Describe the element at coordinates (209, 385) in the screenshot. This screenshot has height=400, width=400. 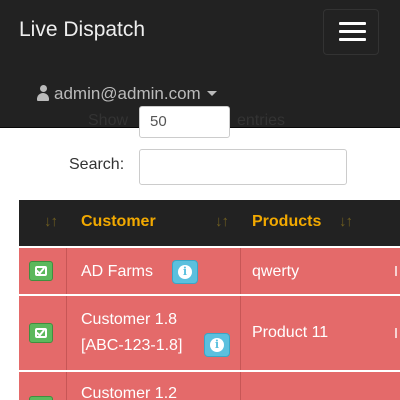
I see `table-row: Customer 1.2` at that location.